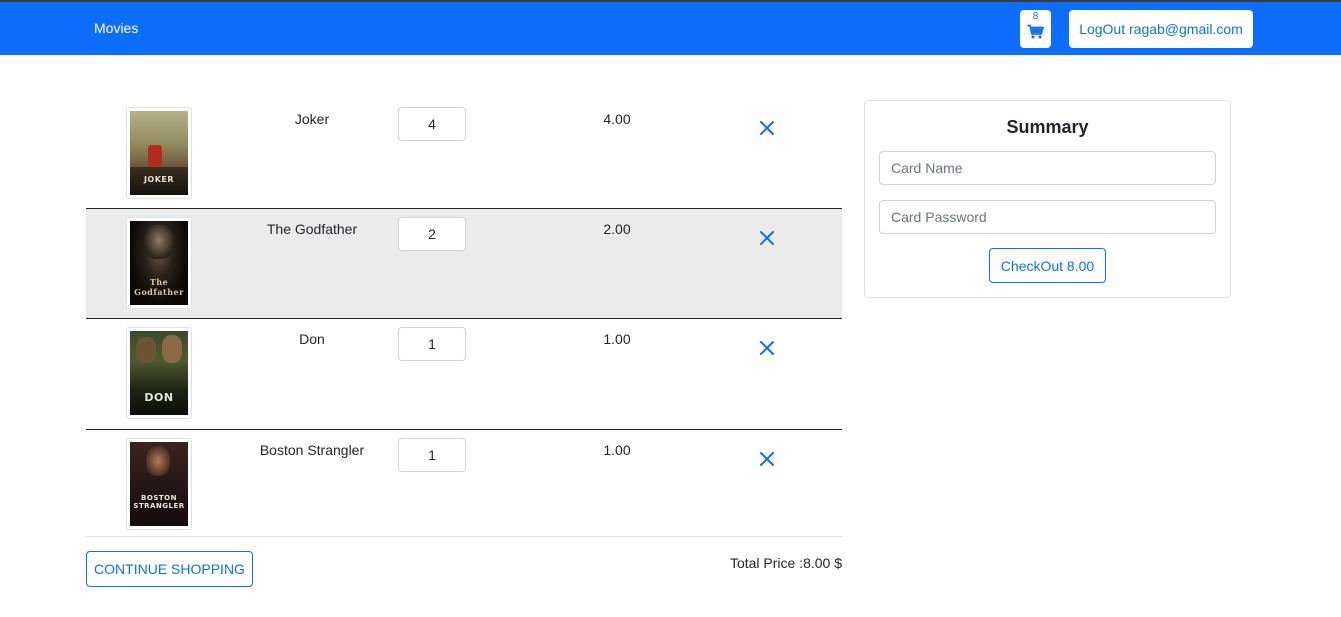 This screenshot has width=1341, height=617. Describe the element at coordinates (169, 569) in the screenshot. I see `continue-shopping-button: CONTINUE SHOPPING` at that location.